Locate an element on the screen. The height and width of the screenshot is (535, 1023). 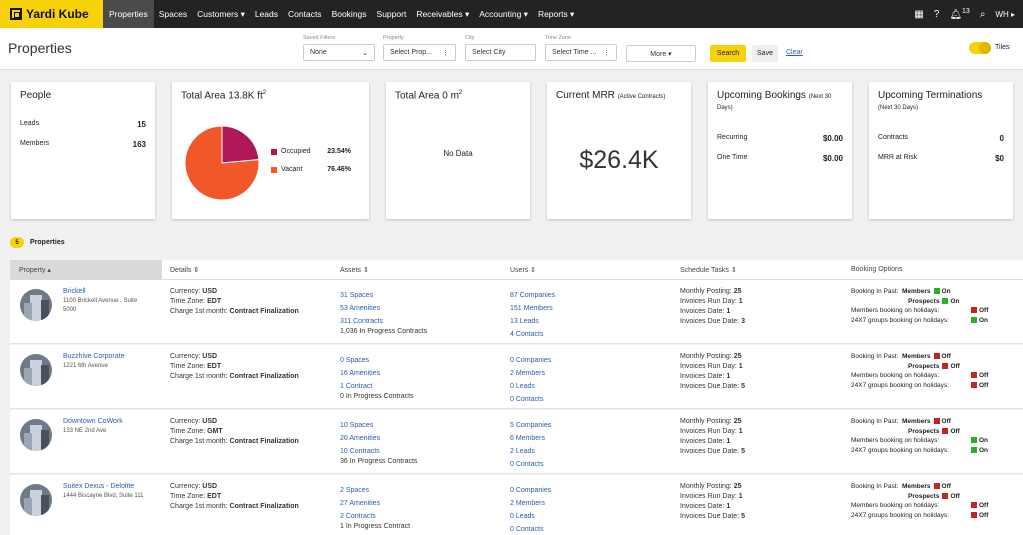
help-icon: ? is located at coordinates (937, 14).